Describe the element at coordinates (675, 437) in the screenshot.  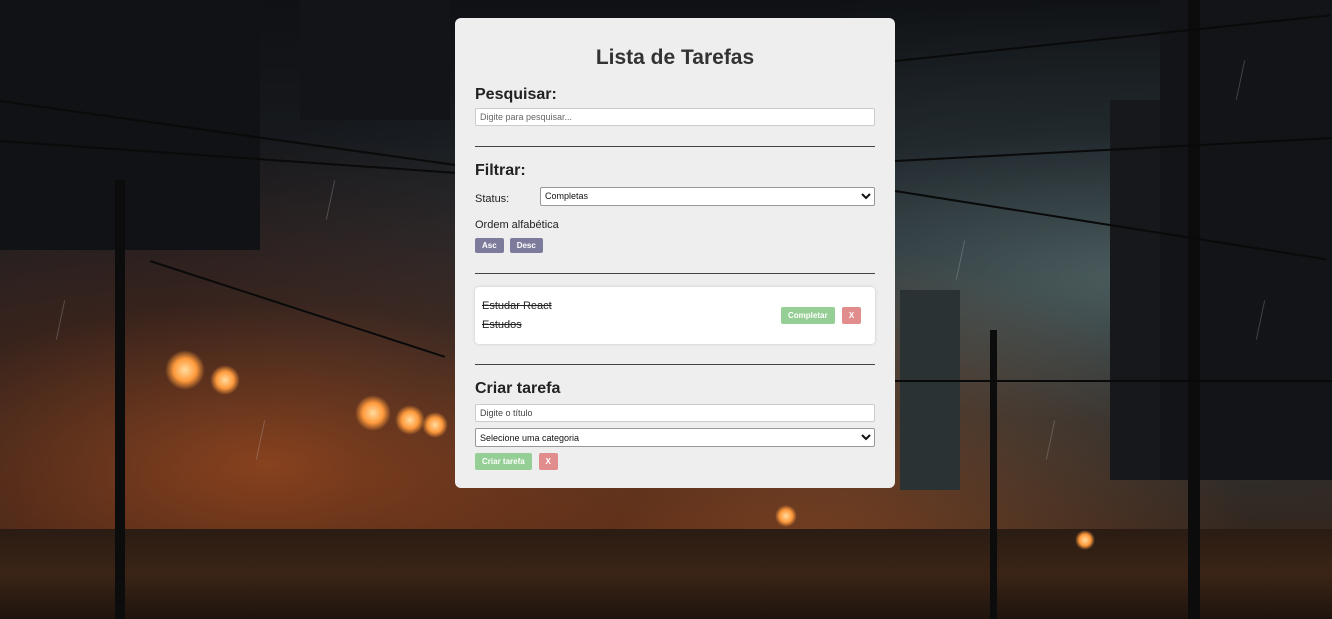
I see `category-select: Selecione uma categoria` at that location.